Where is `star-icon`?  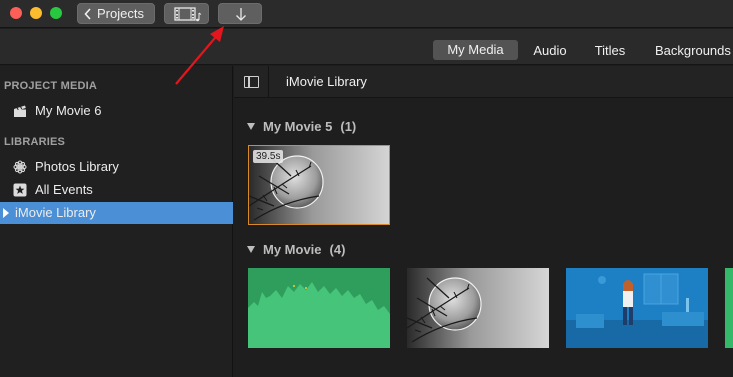 star-icon is located at coordinates (20, 190).